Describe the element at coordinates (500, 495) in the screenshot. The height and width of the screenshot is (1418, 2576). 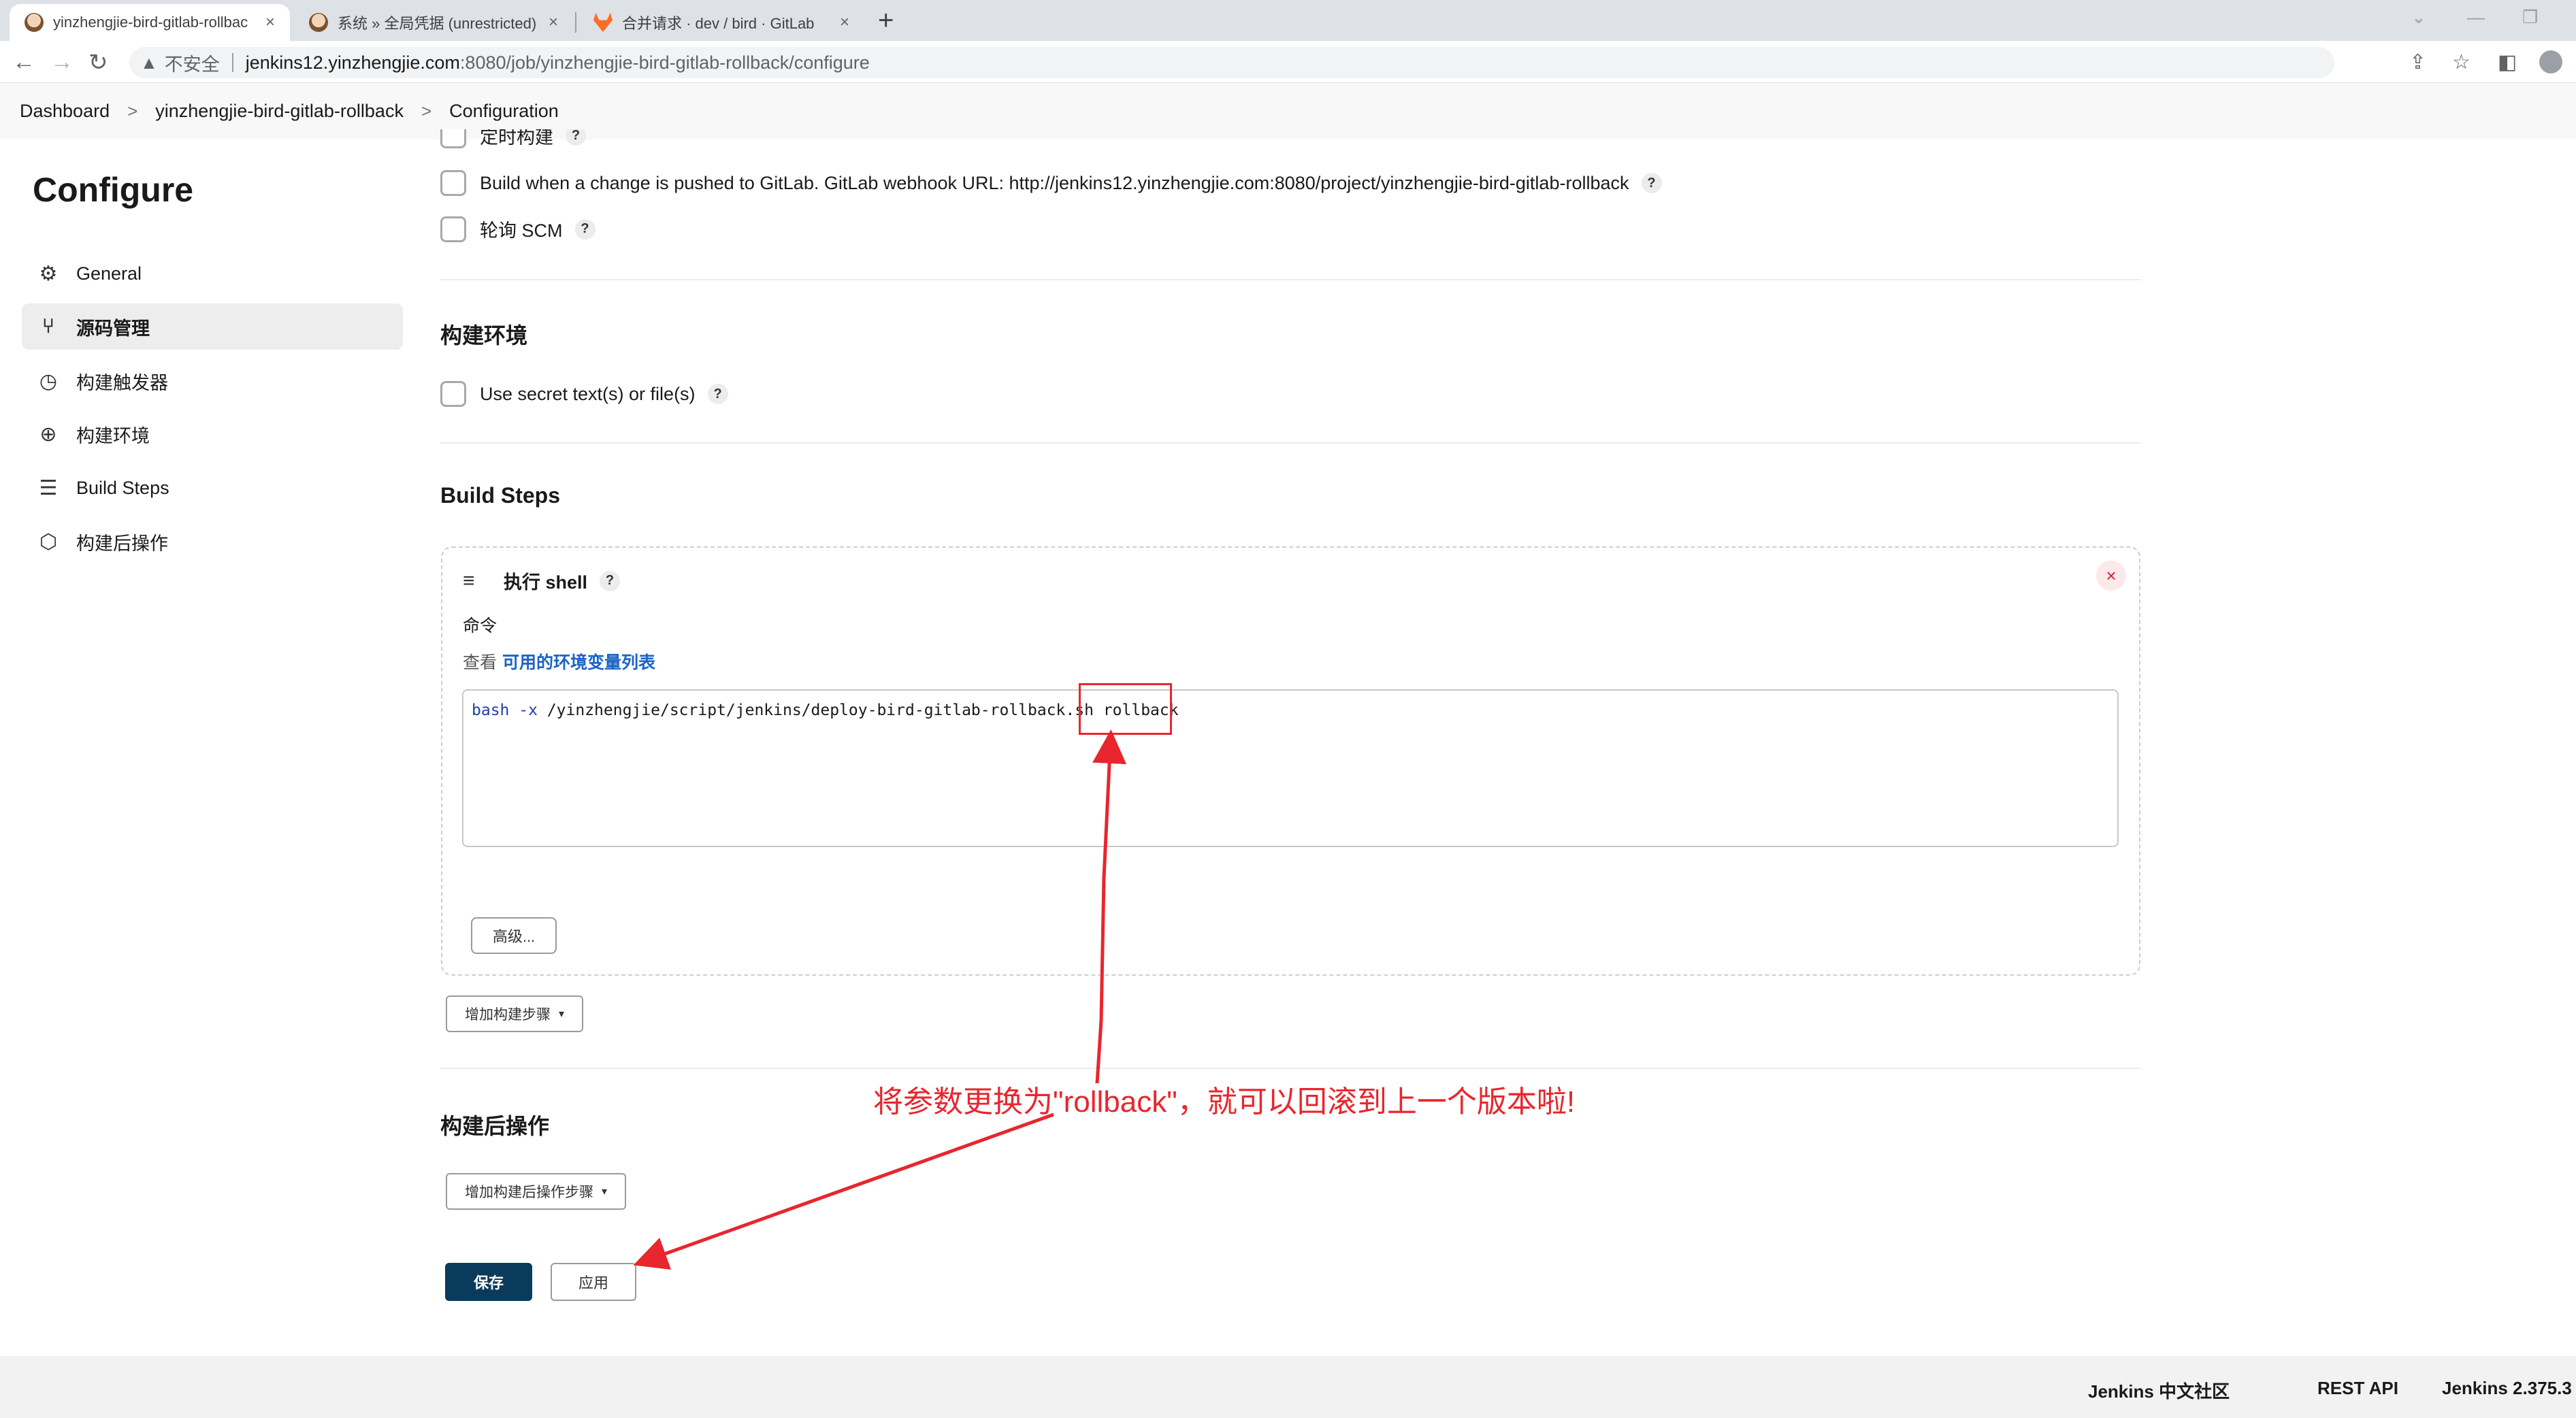
I see `build-steps-title: Build Steps` at that location.